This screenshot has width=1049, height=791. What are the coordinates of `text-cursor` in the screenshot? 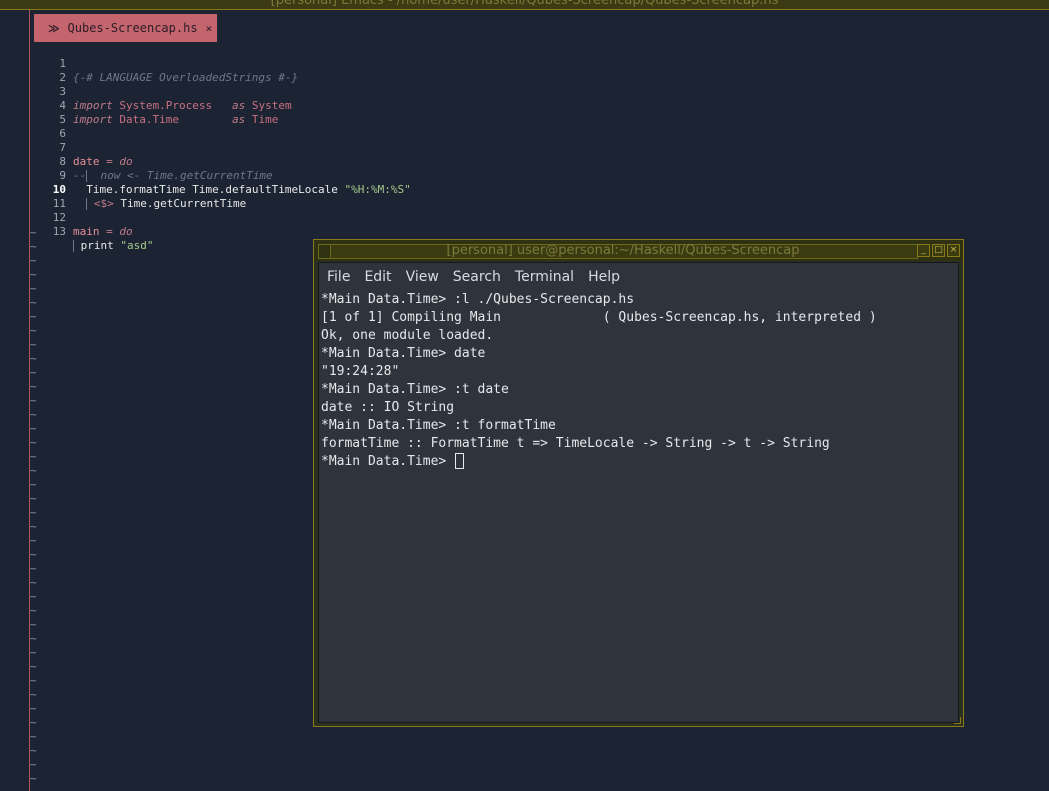 It's located at (460, 461).